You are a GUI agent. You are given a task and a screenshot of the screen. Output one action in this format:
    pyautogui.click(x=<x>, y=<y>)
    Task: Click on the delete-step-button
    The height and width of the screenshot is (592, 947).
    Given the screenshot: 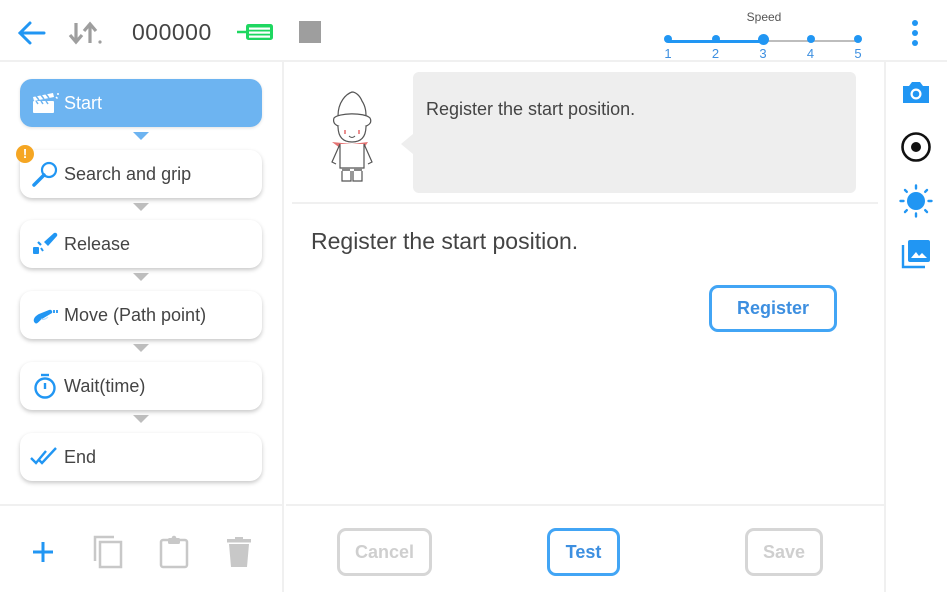 What is the action you would take?
    pyautogui.click(x=239, y=552)
    